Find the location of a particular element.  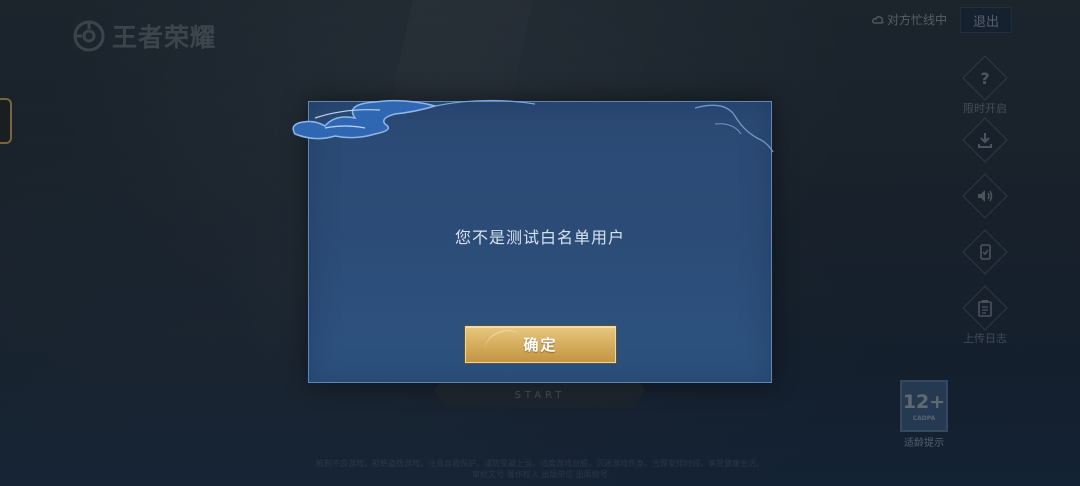

confirm-button: 确定 is located at coordinates (540, 344).